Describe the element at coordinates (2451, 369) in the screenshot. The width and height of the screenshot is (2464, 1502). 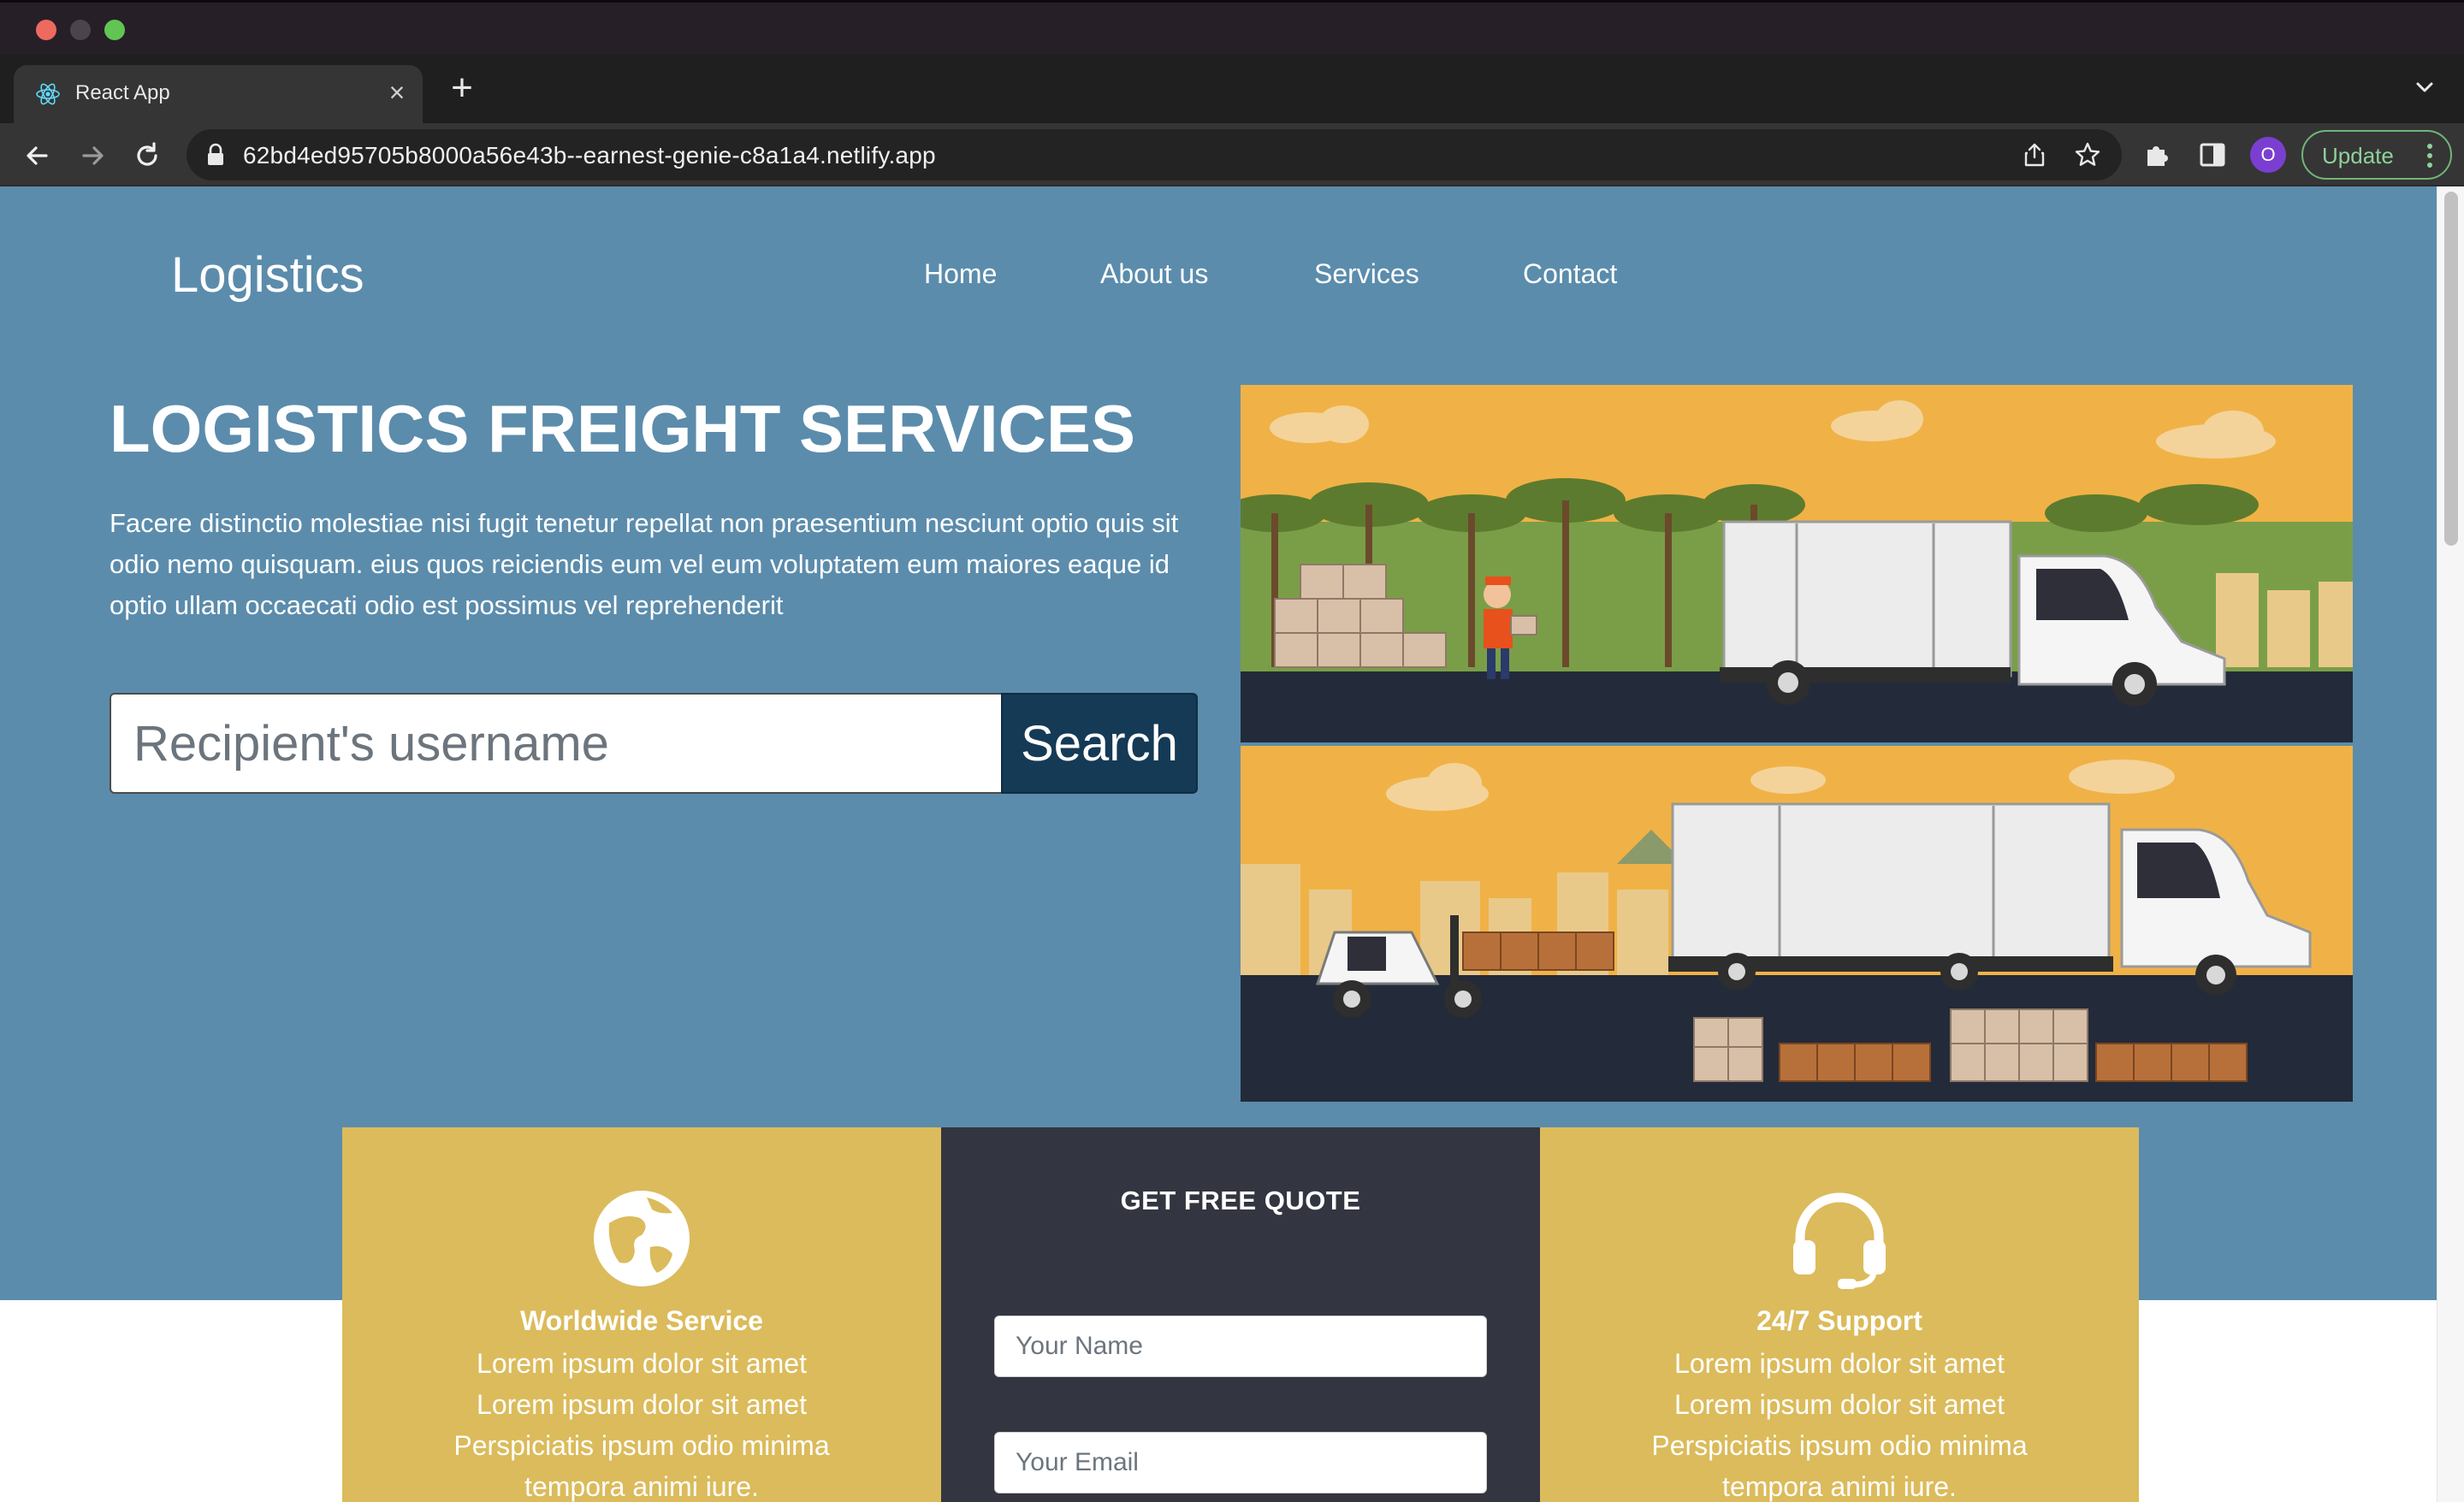
I see `scrollbar-thumb` at that location.